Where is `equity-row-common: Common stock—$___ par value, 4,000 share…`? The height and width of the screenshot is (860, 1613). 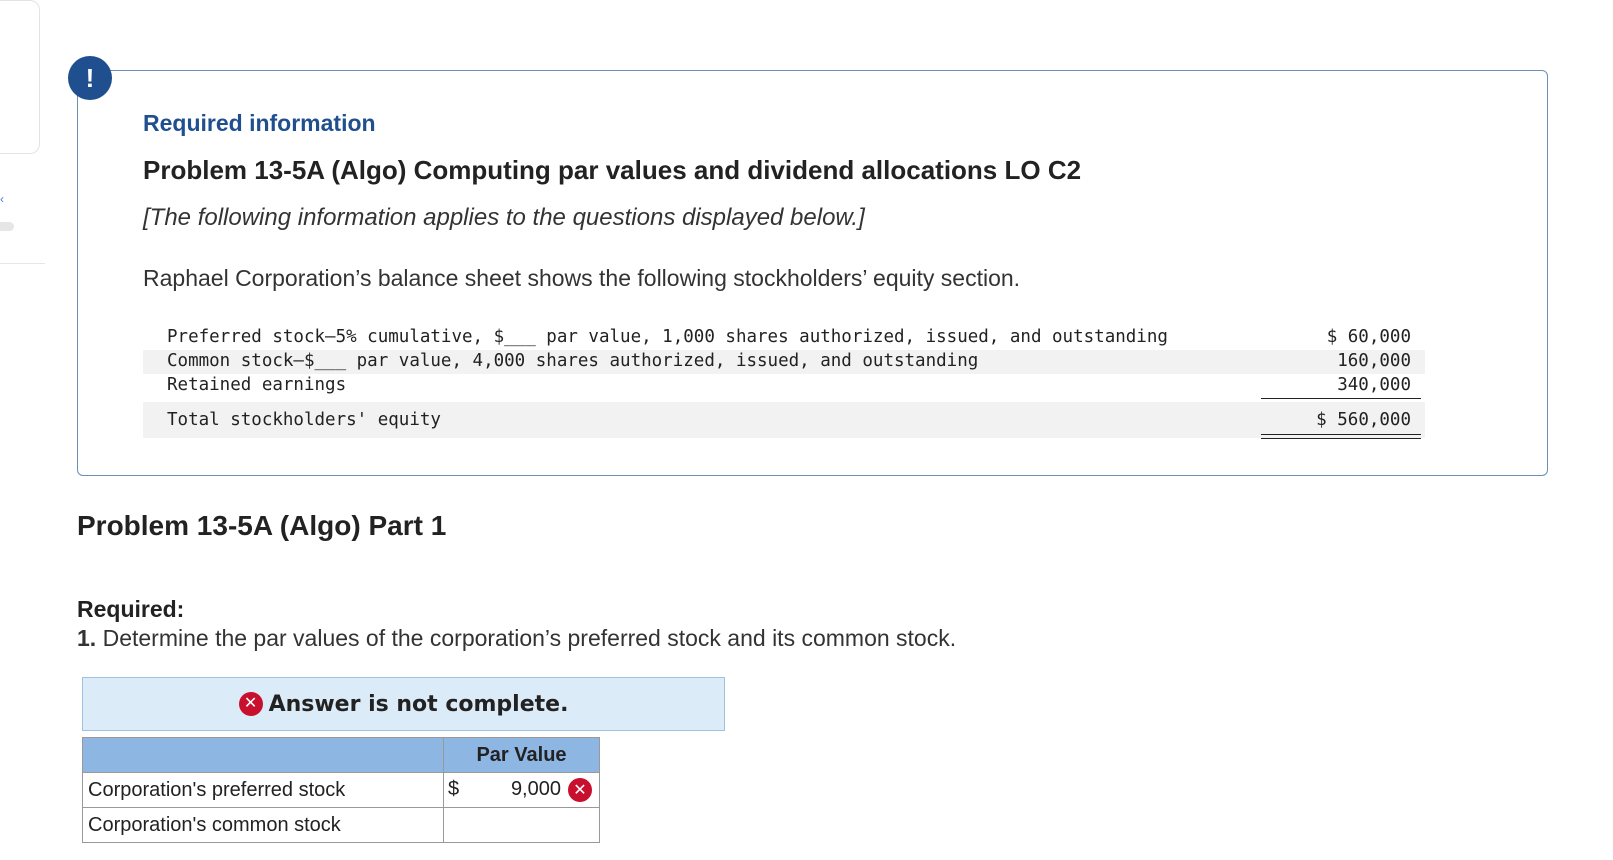 equity-row-common: Common stock—$___ par value, 4,000 share… is located at coordinates (784, 362).